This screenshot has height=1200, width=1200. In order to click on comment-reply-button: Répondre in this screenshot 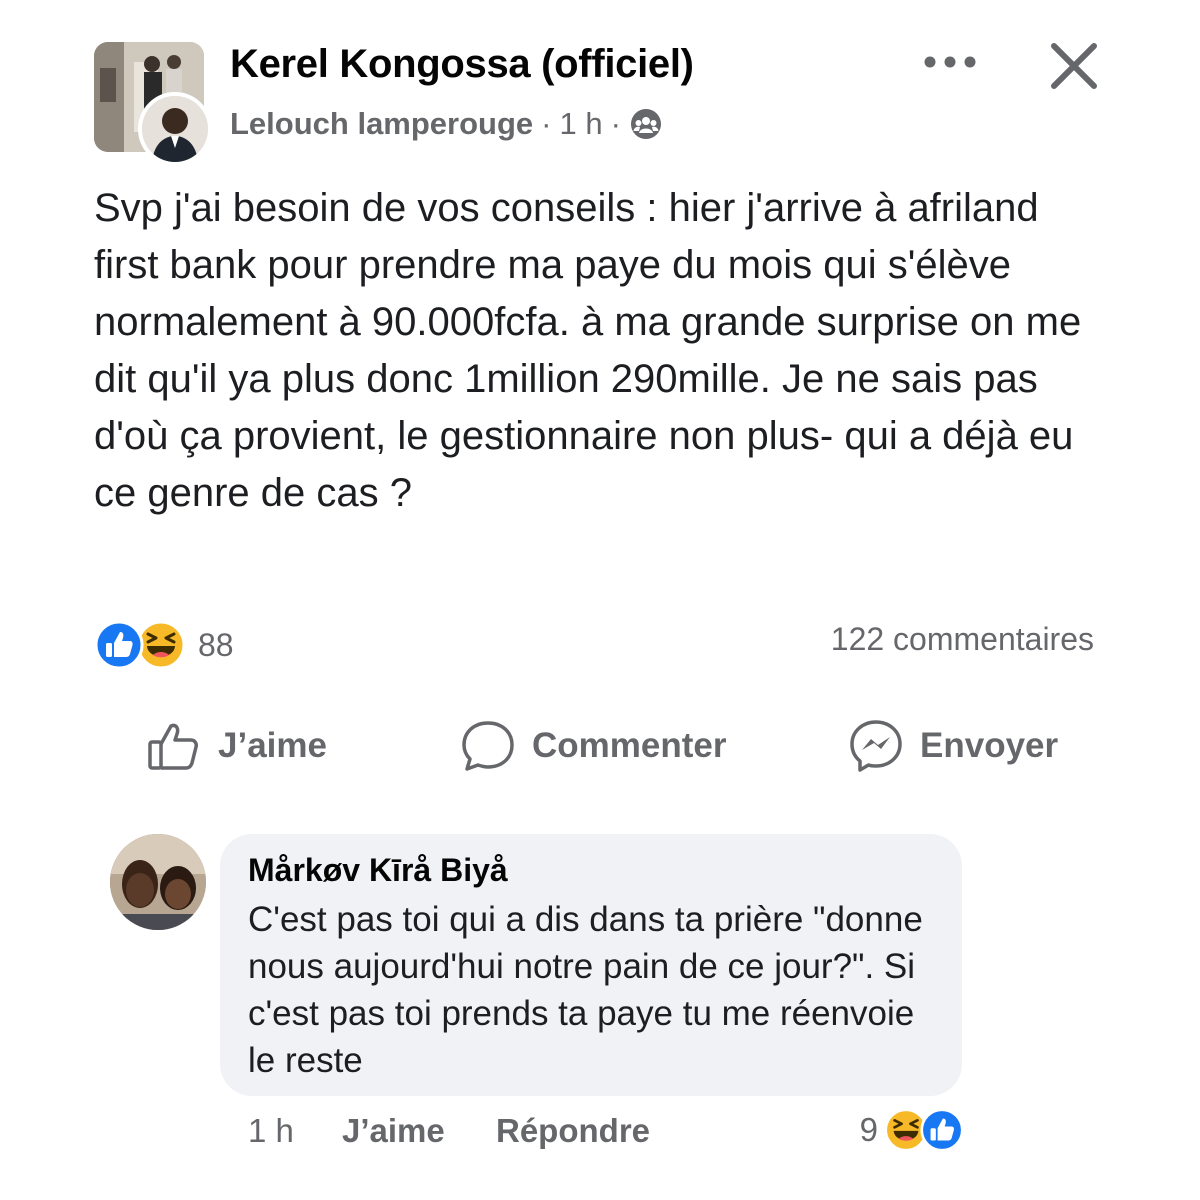, I will do `click(573, 1131)`.